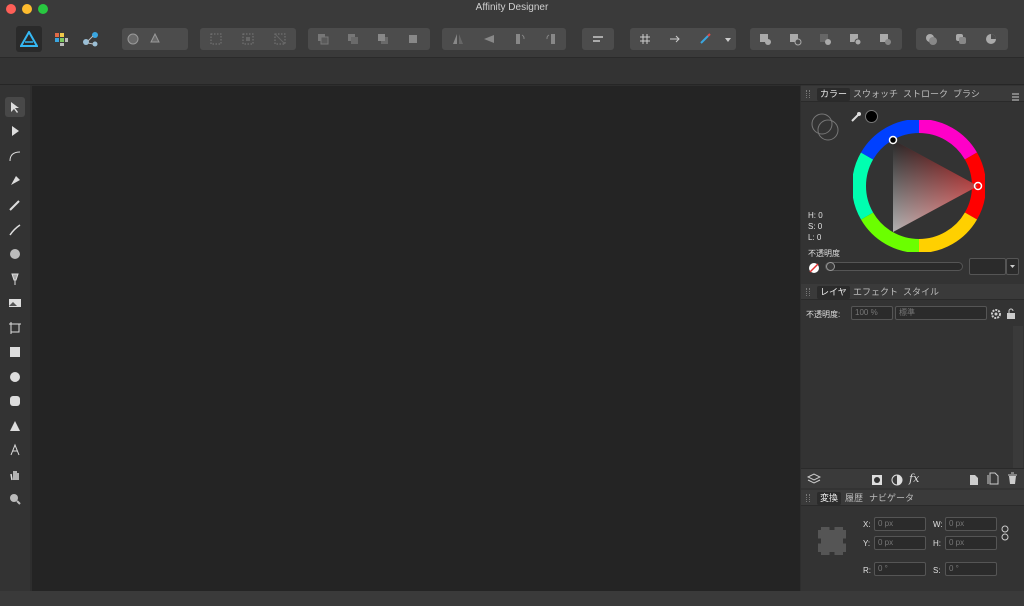 The image size is (1024, 606). Describe the element at coordinates (966, 94) in the screenshot. I see `tab-brushes: ブラシ` at that location.